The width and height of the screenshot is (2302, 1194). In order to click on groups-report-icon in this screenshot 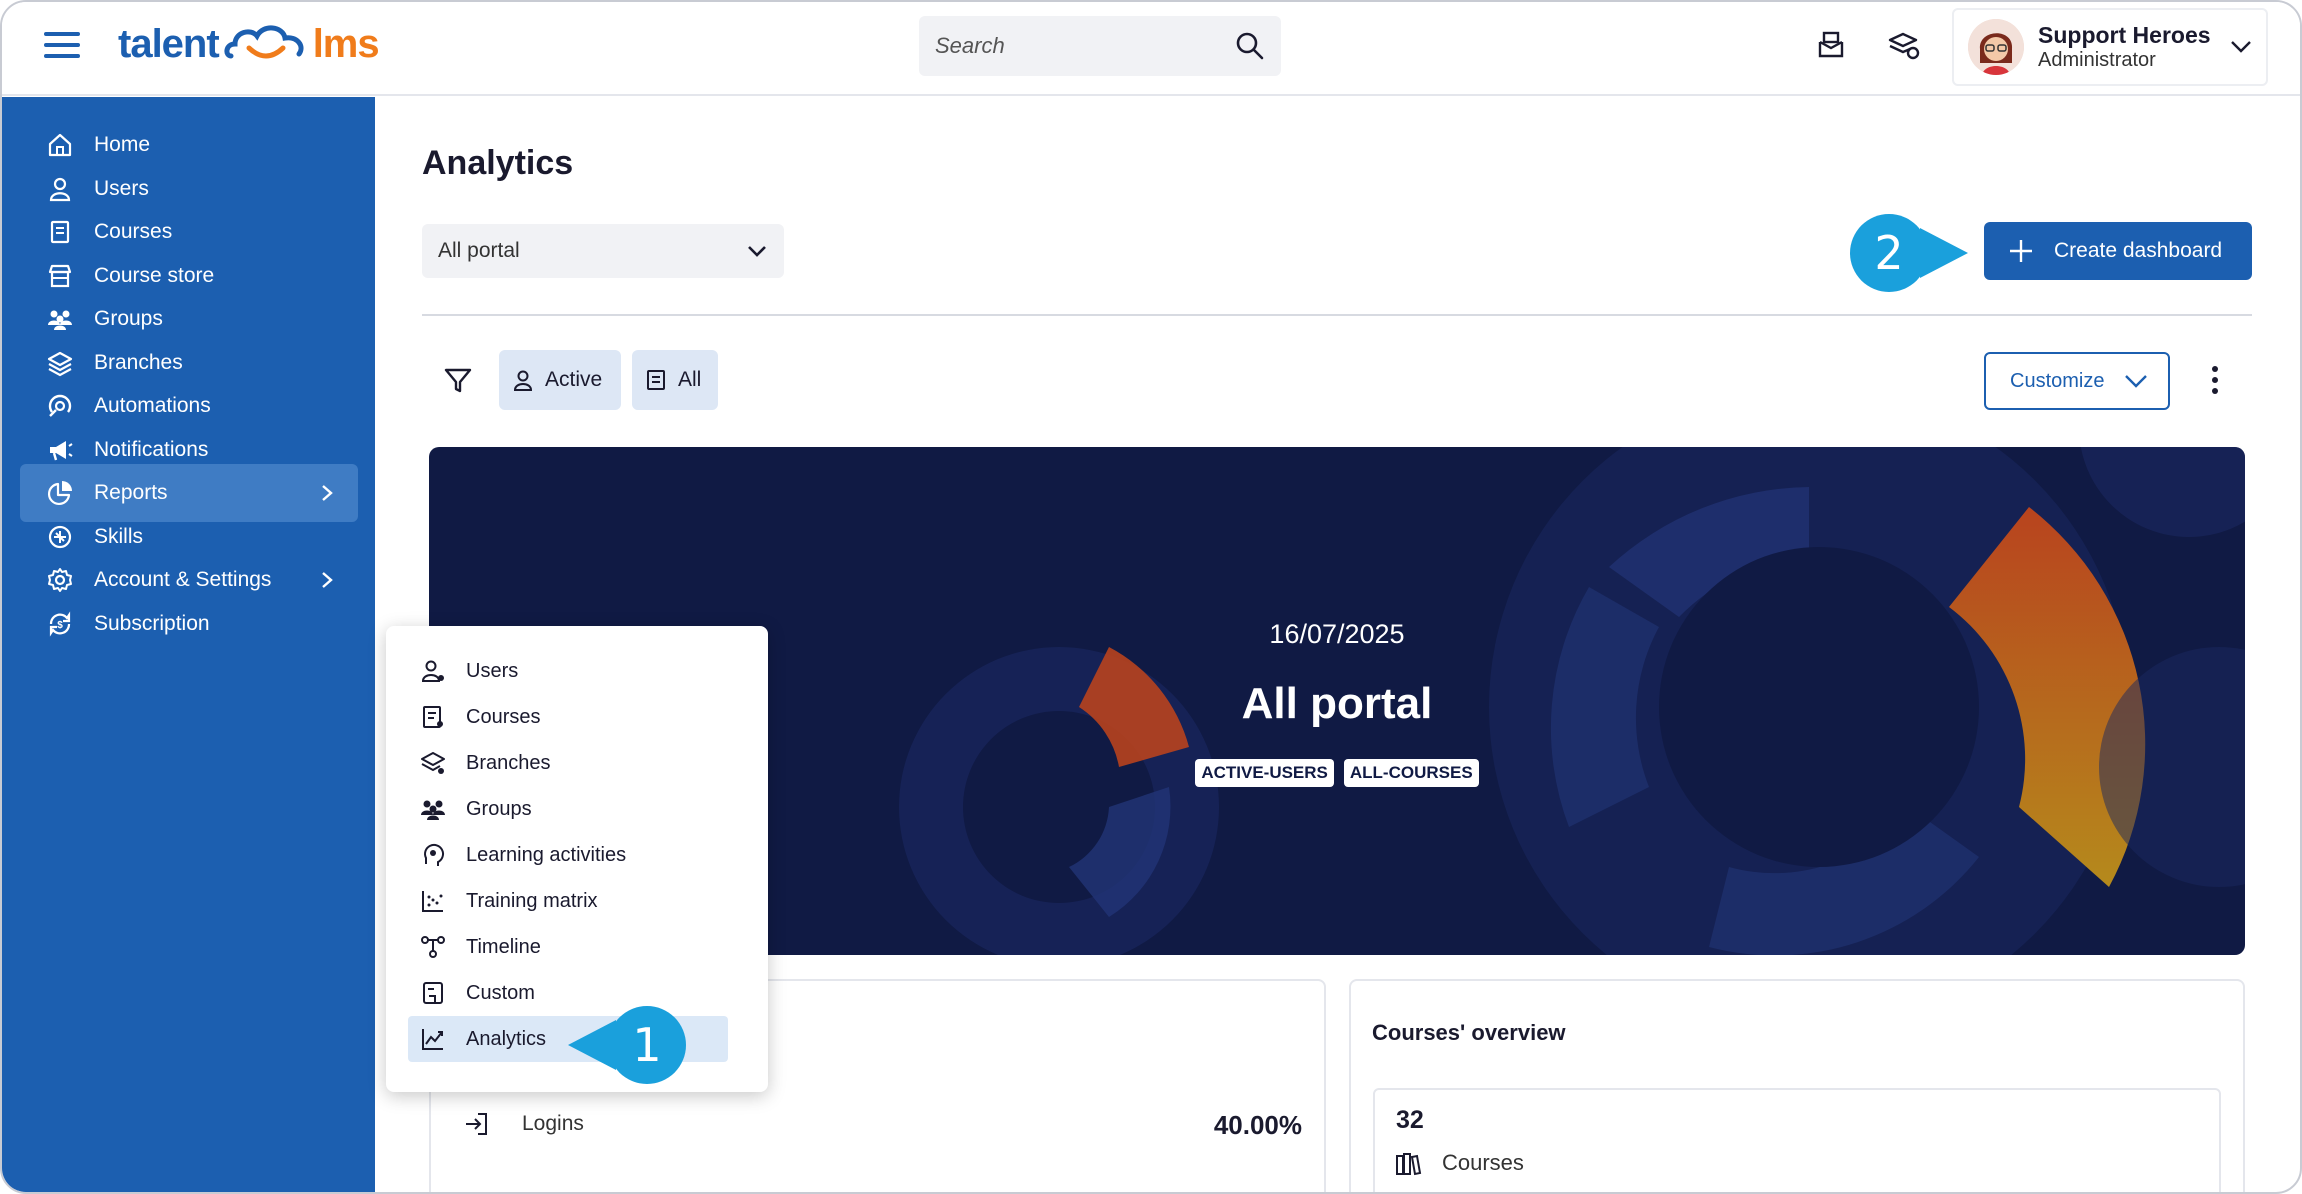, I will do `click(433, 810)`.